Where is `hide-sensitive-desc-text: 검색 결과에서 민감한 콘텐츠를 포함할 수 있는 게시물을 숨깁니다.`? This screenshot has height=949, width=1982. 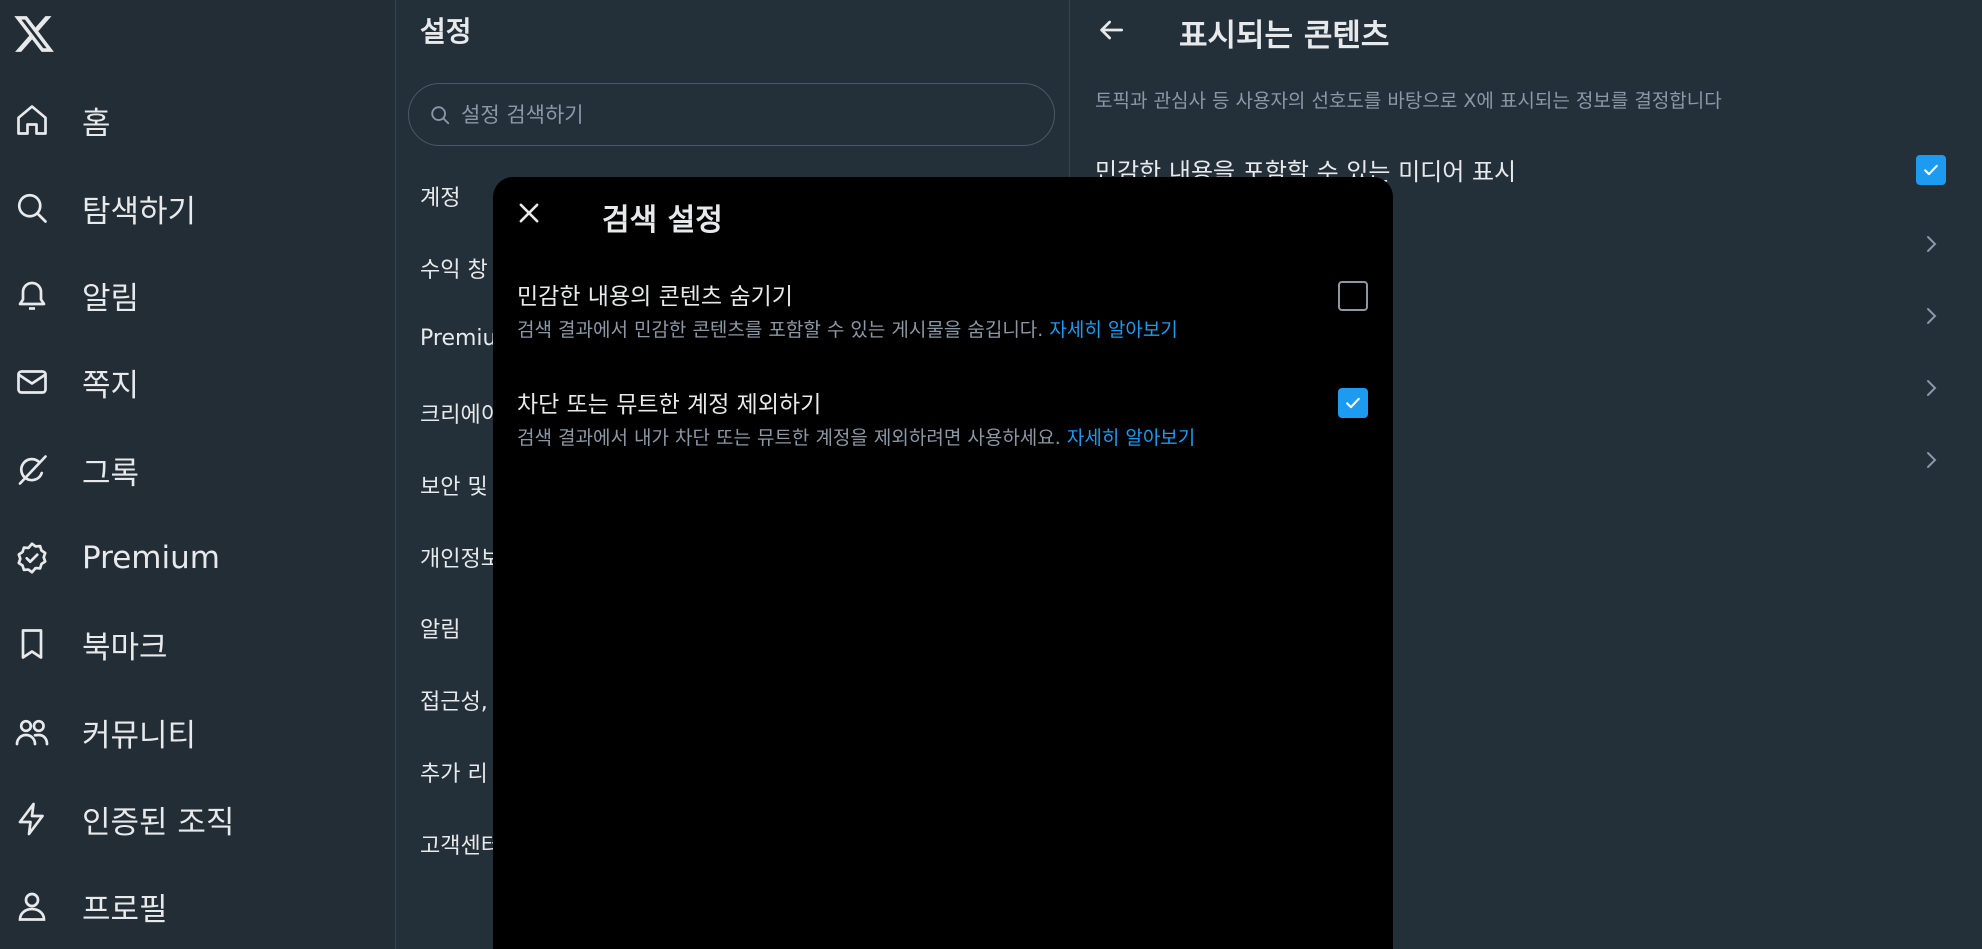
hide-sensitive-desc-text: 검색 결과에서 민감한 콘텐츠를 포함할 수 있는 게시물을 숨깁니다. is located at coordinates (780, 330).